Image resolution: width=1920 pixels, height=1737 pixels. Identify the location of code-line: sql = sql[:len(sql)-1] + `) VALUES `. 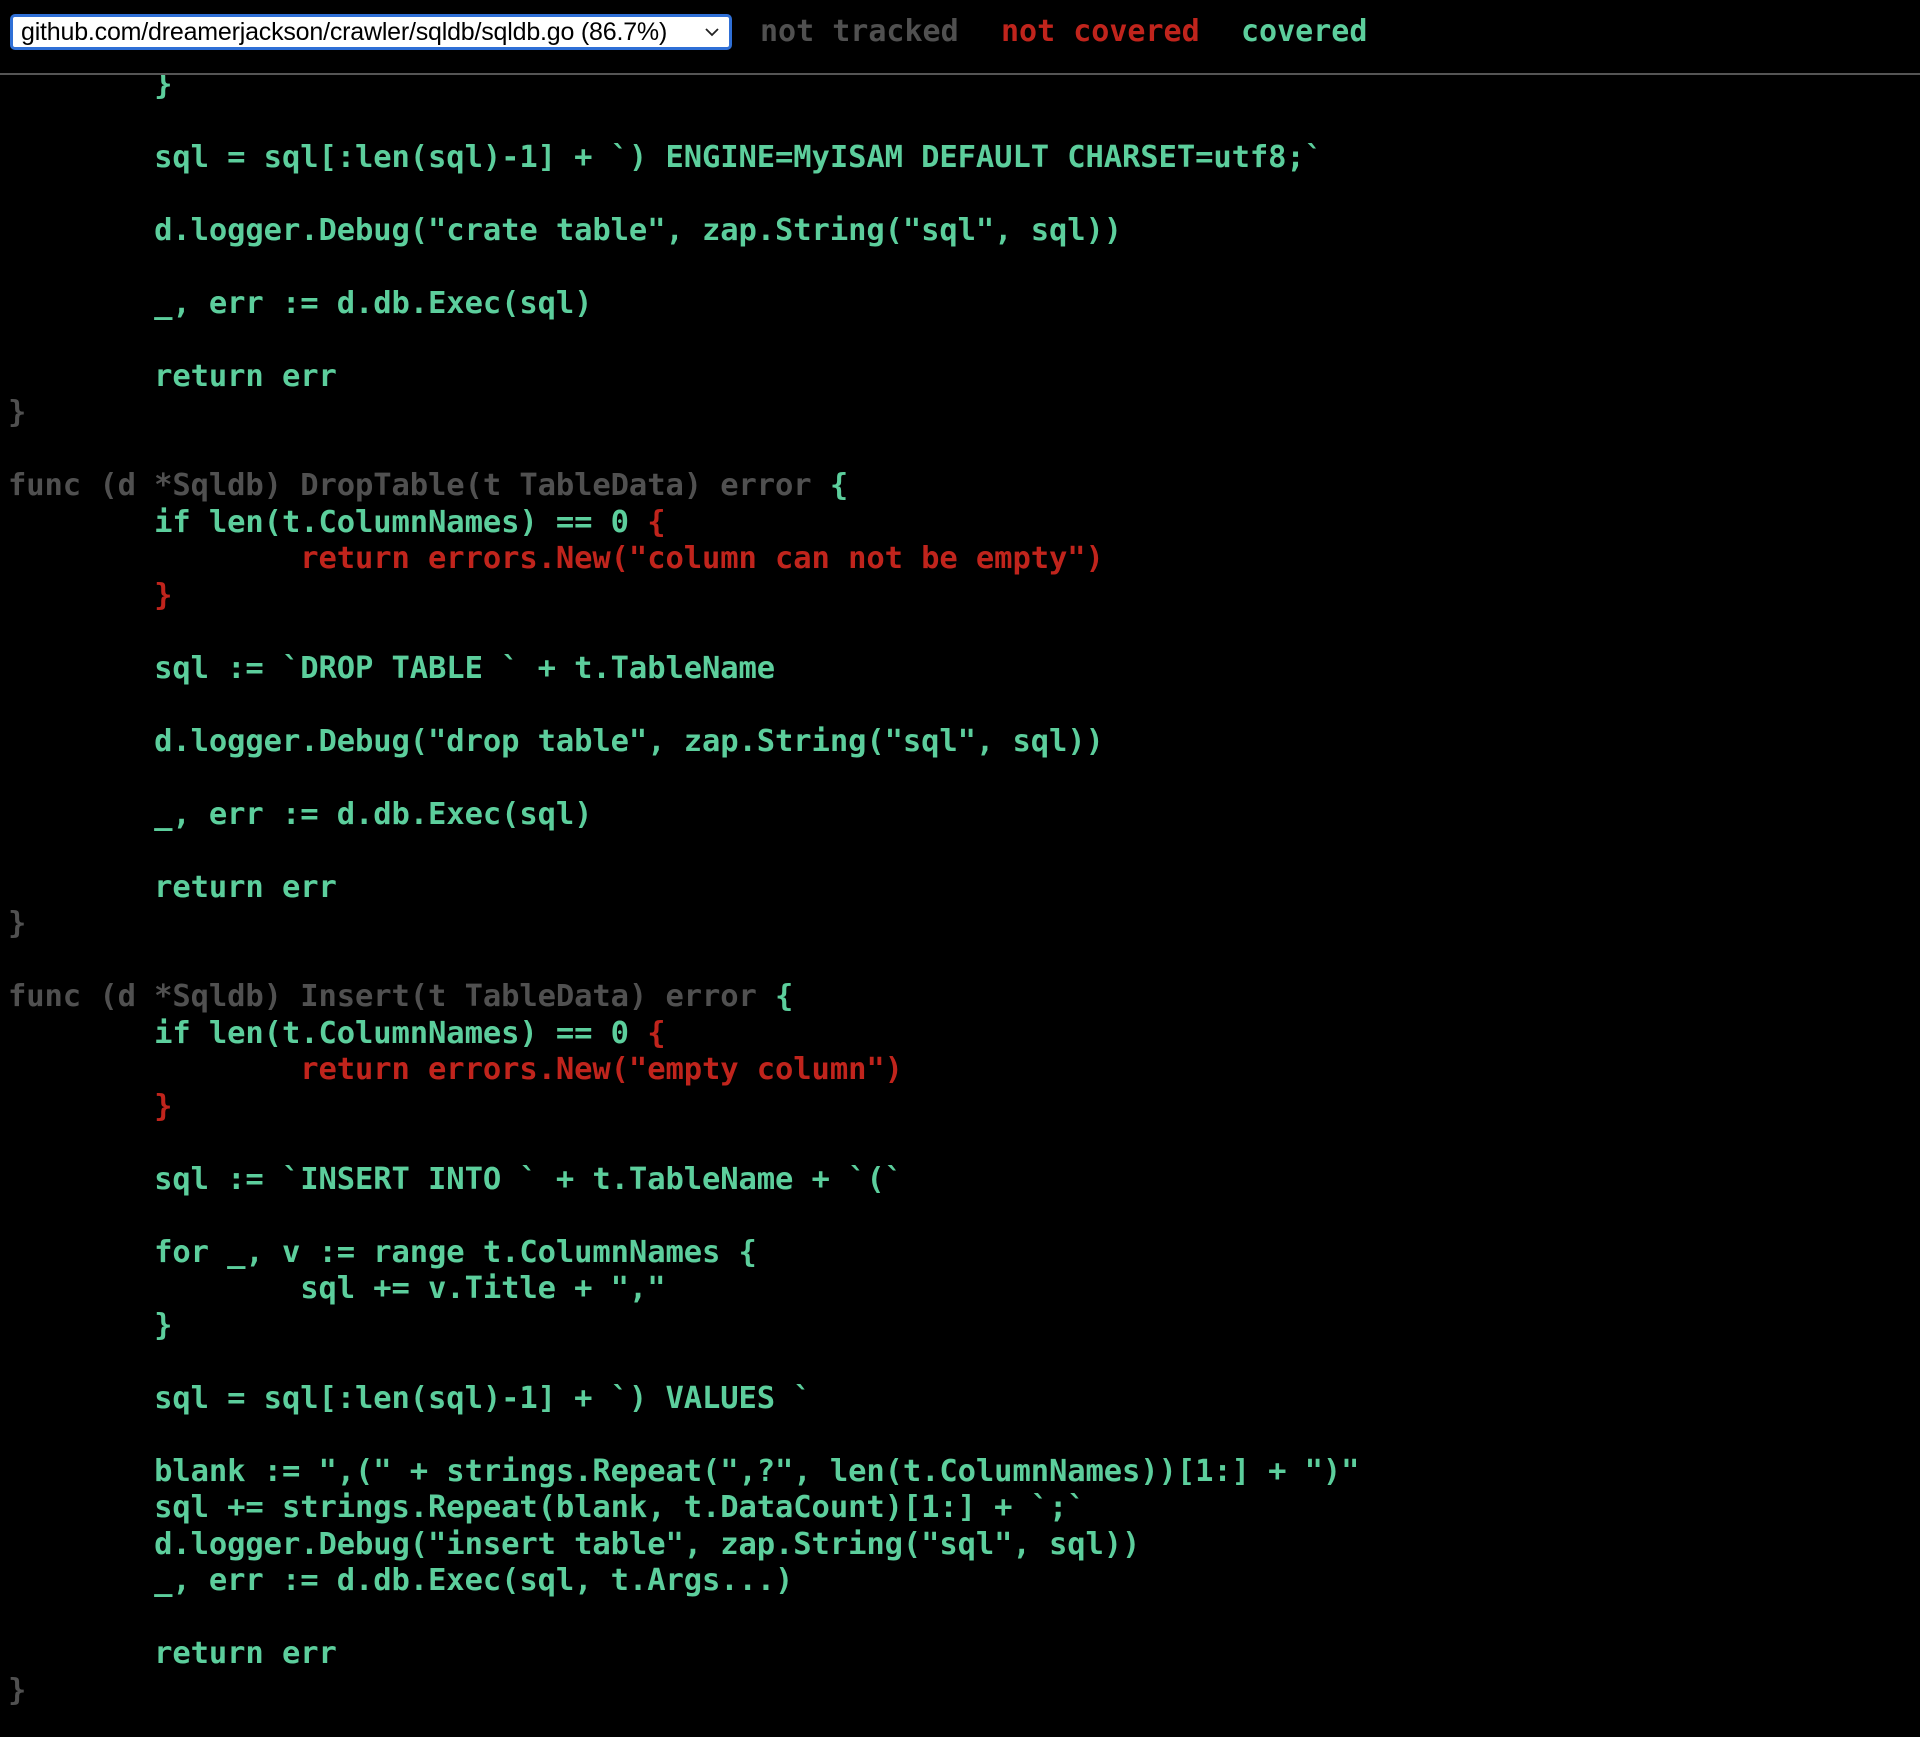
(683, 1399).